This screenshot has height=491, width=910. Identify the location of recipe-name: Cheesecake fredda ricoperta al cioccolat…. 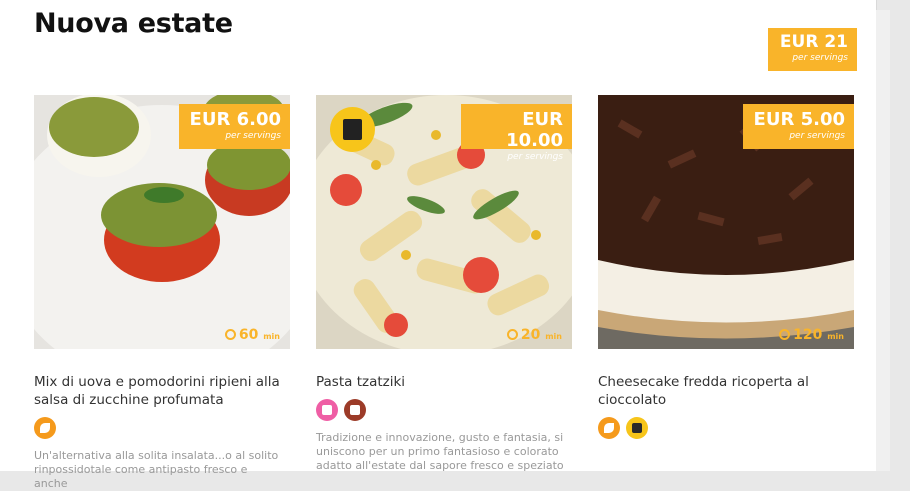
(726, 391).